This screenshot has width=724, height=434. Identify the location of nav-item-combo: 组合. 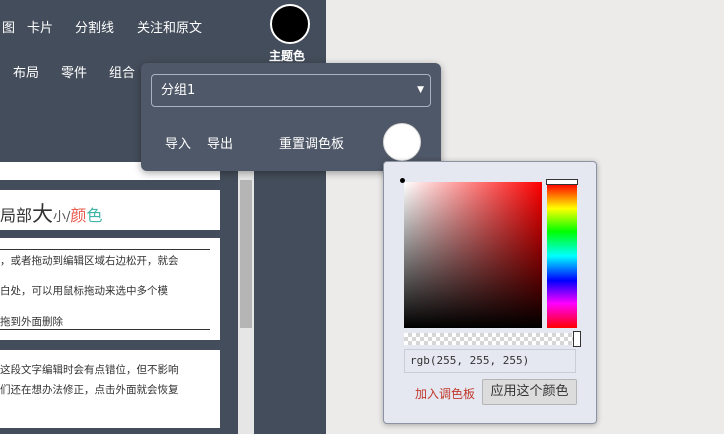
(122, 71).